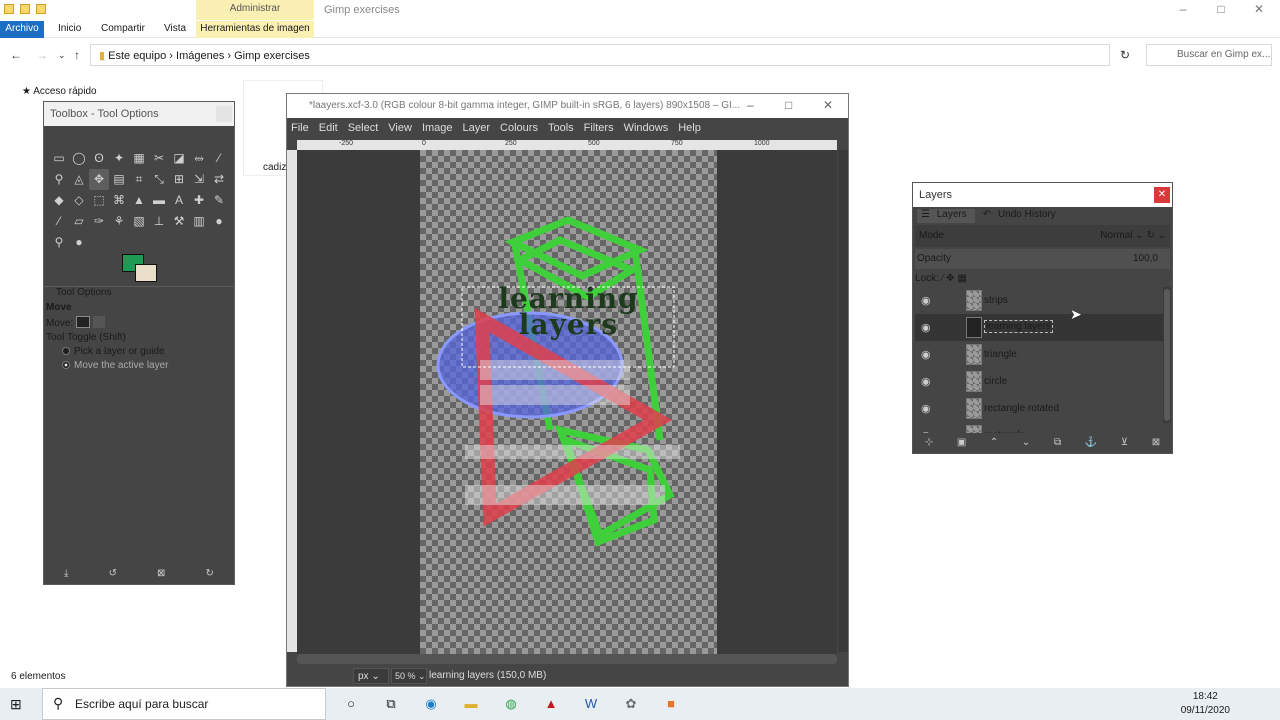 This screenshot has width=1280, height=720. What do you see at coordinates (477, 131) in the screenshot?
I see `menu-layer: Layer` at bounding box center [477, 131].